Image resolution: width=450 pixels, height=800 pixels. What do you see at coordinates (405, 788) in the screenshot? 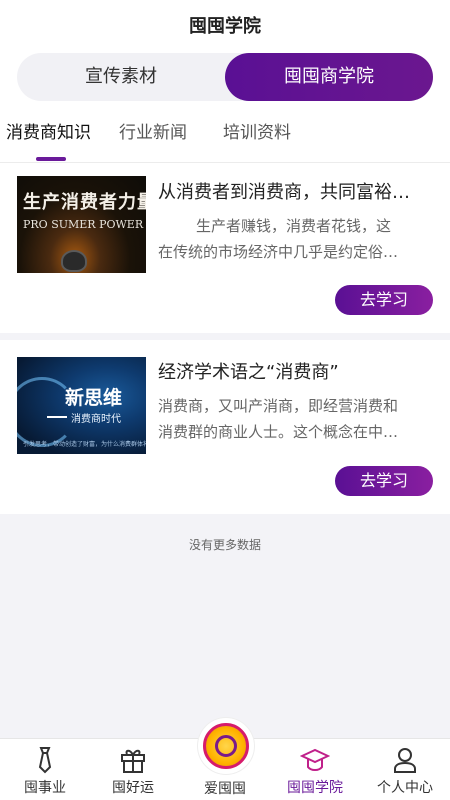
I see `nav-label: 个人中心` at bounding box center [405, 788].